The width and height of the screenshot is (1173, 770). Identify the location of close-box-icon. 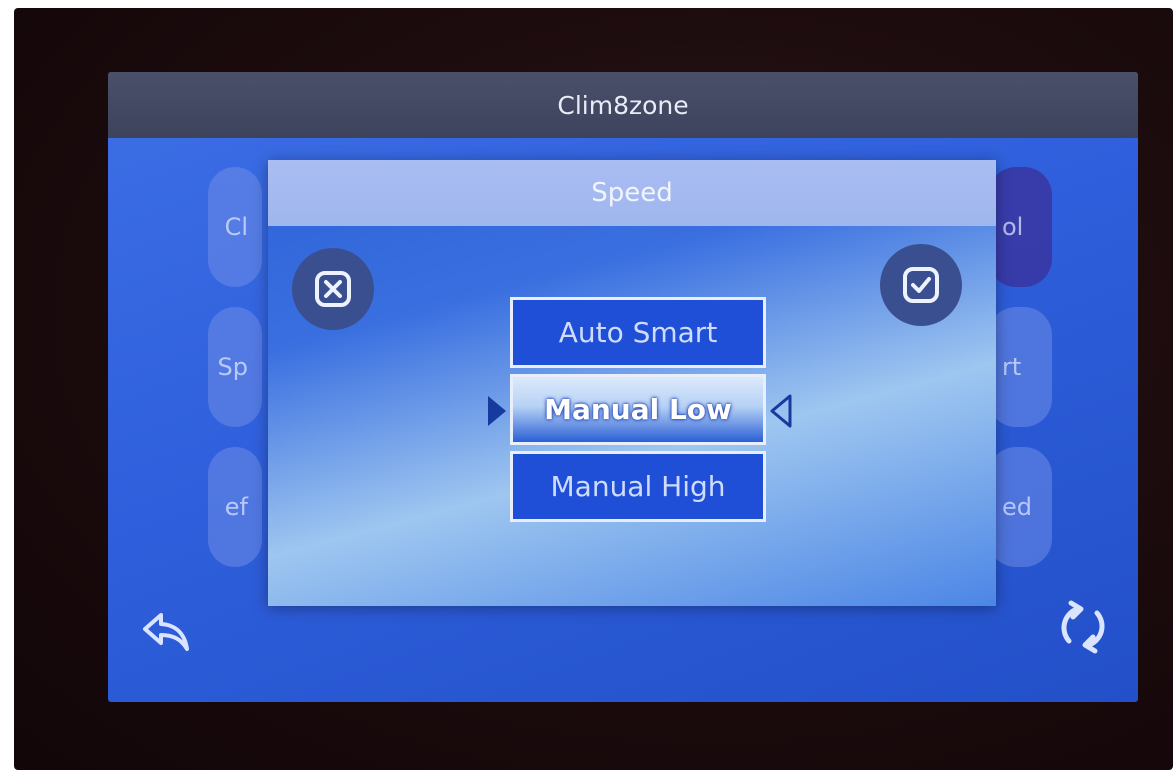
(333, 289).